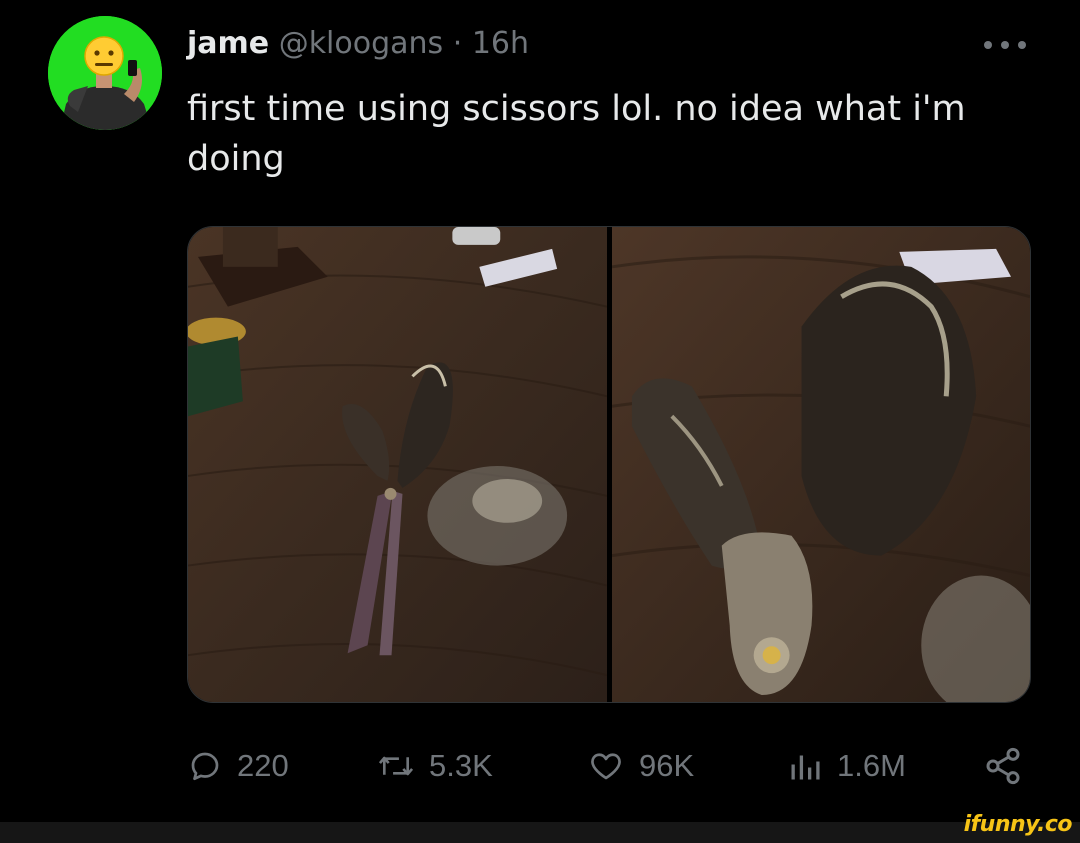 Image resolution: width=1080 pixels, height=843 pixels. I want to click on reply-count: 220, so click(263, 765).